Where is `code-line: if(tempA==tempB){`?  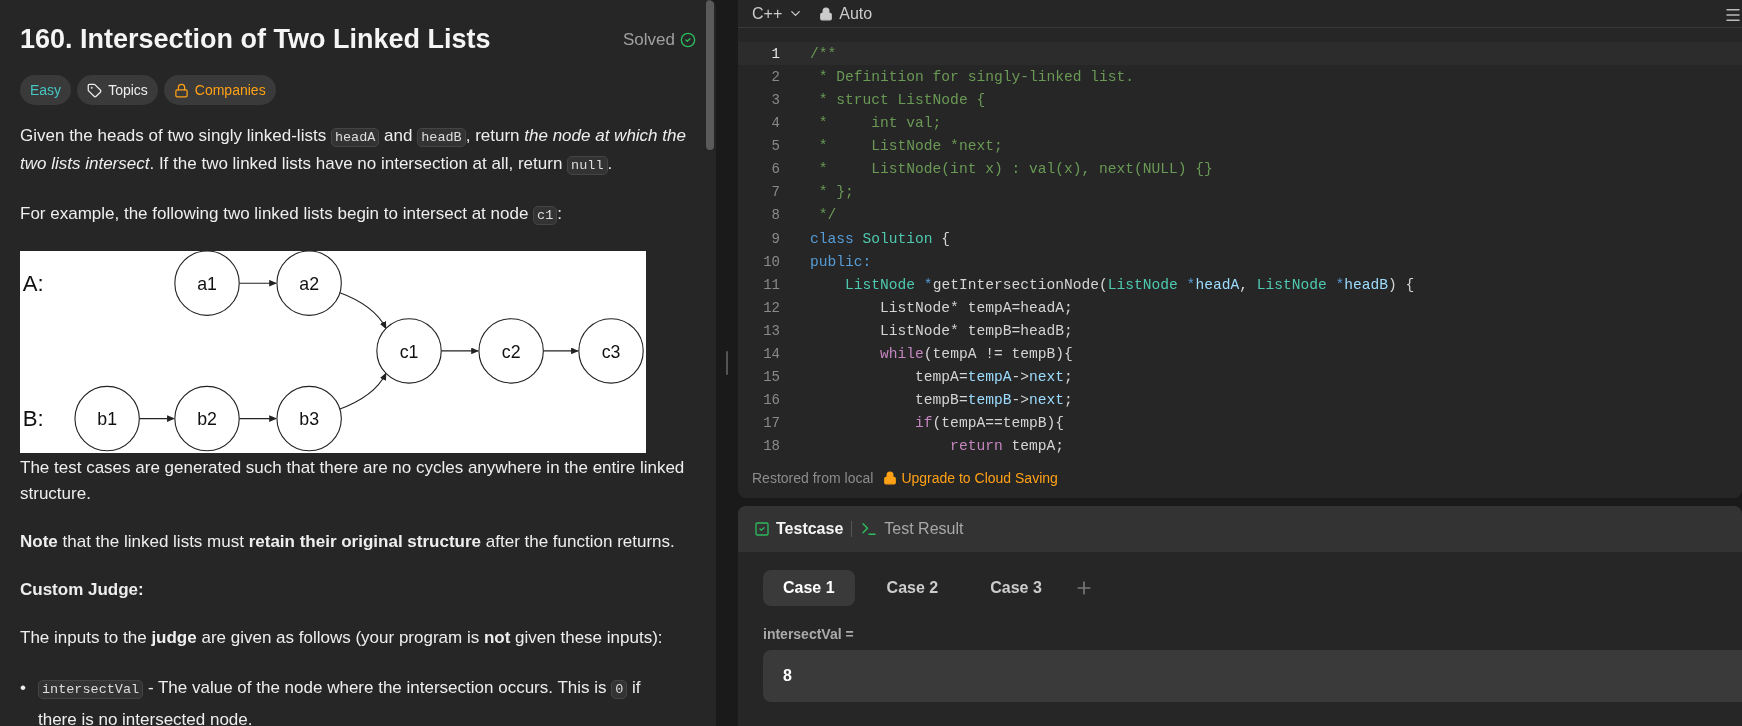 code-line: if(tempA==tempB){ is located at coordinates (989, 423).